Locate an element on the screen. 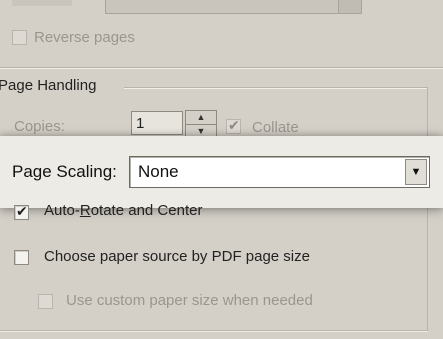  collate-label: Collate is located at coordinates (275, 127).